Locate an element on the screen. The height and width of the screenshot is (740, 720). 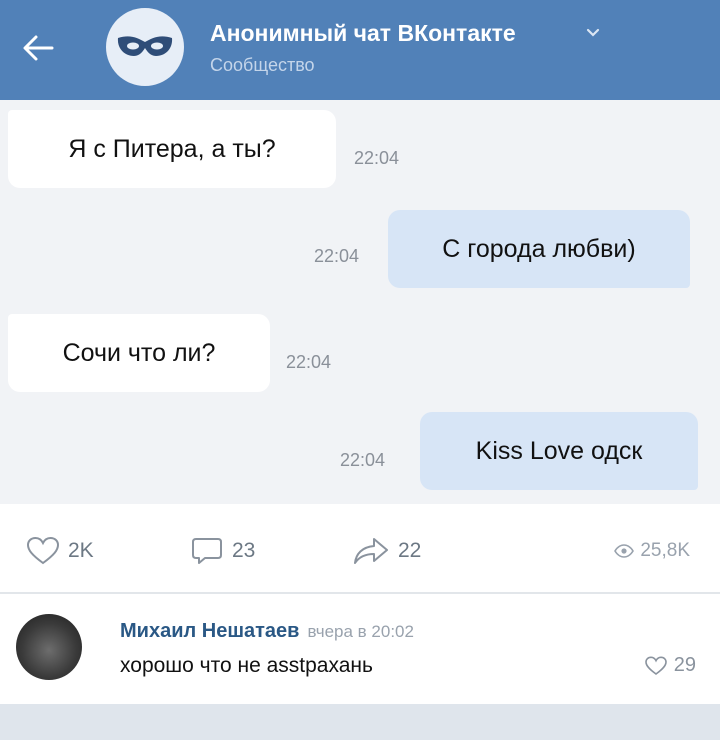
like-button: 2K is located at coordinates (60, 551).